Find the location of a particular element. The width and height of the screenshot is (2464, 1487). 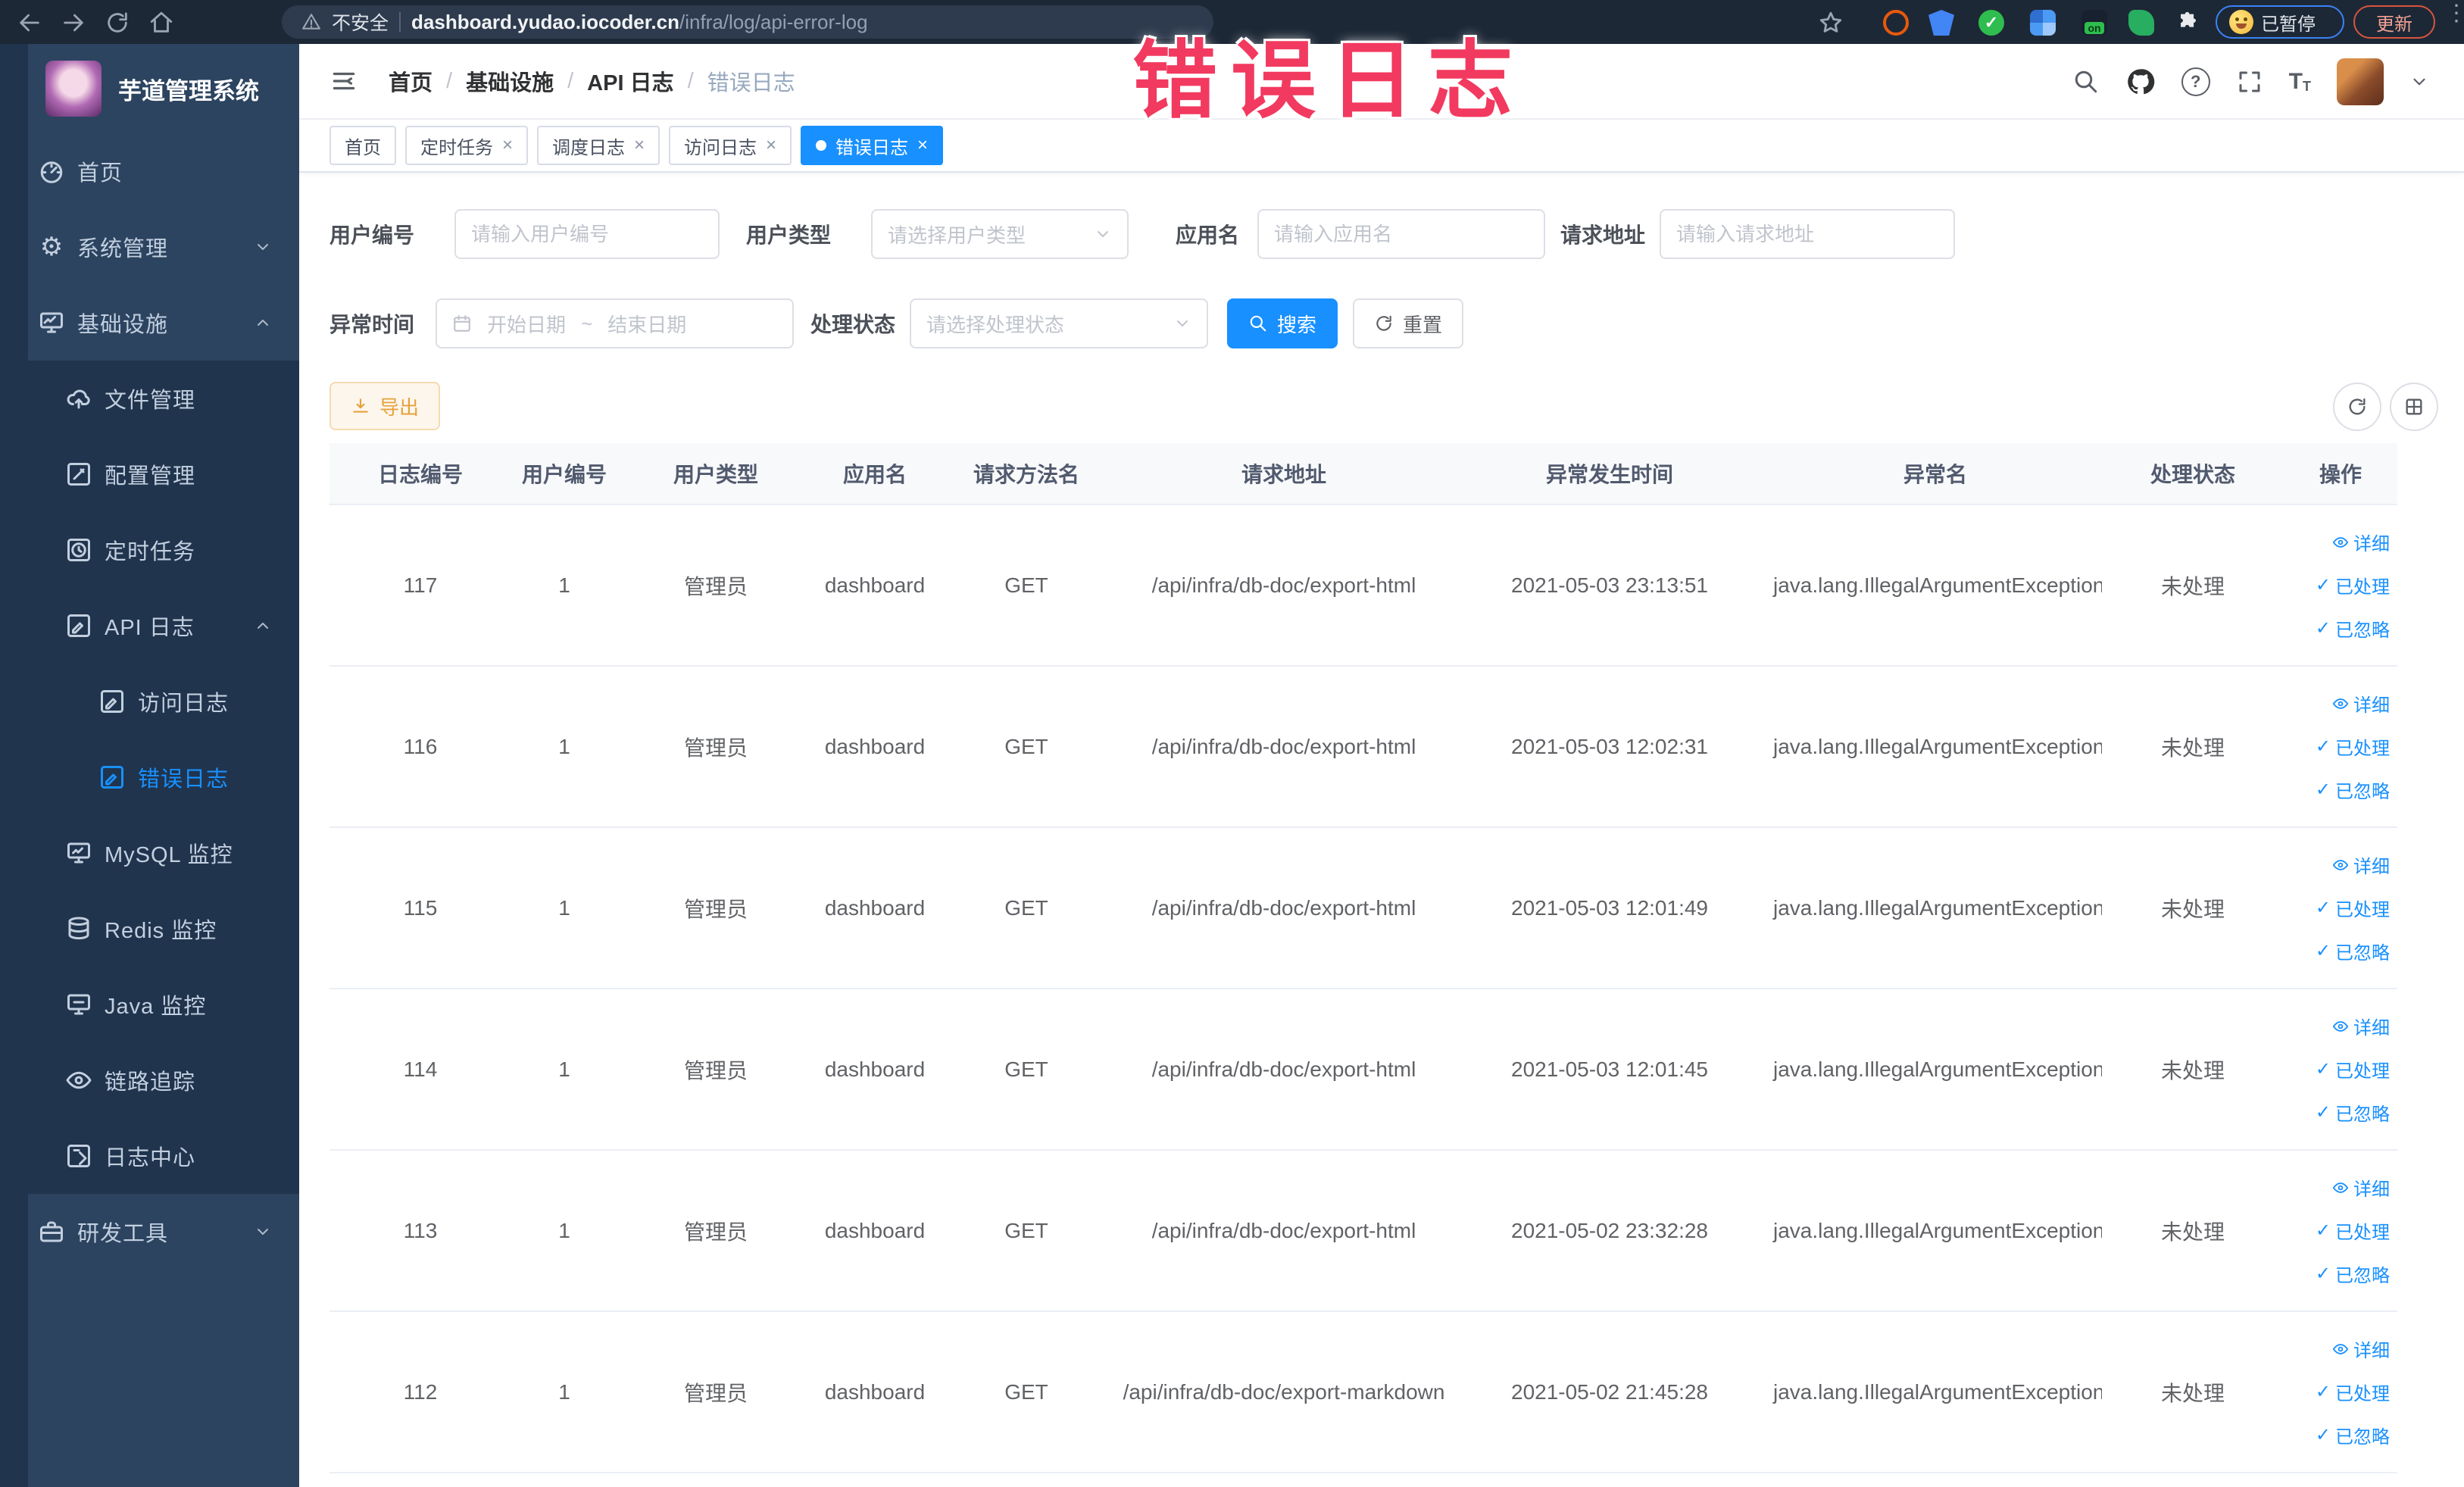

extension-icon-5: on is located at coordinates (2094, 23).